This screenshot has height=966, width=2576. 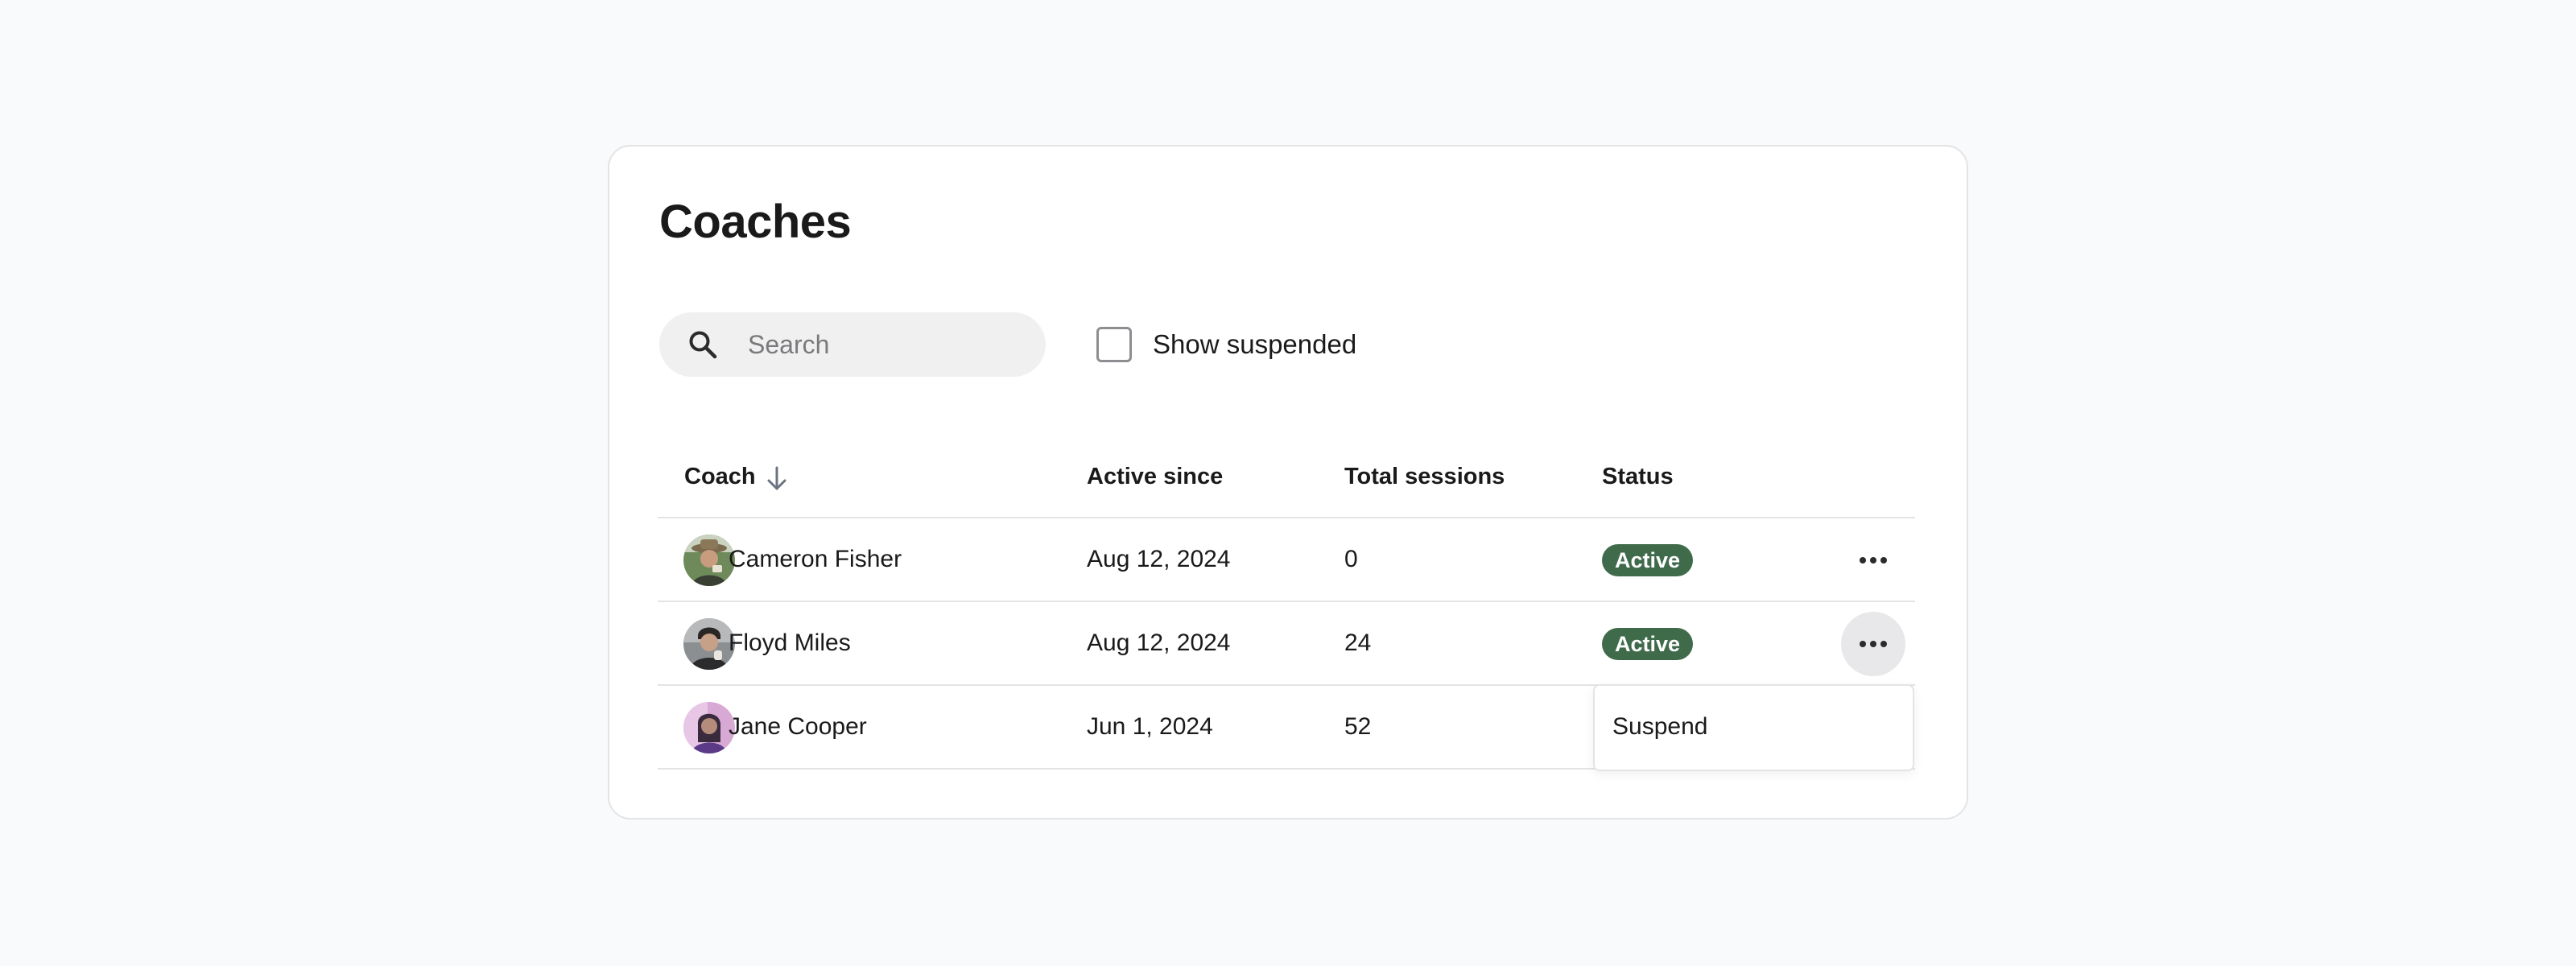 What do you see at coordinates (1351, 559) in the screenshot?
I see `total-sessions: 0` at bounding box center [1351, 559].